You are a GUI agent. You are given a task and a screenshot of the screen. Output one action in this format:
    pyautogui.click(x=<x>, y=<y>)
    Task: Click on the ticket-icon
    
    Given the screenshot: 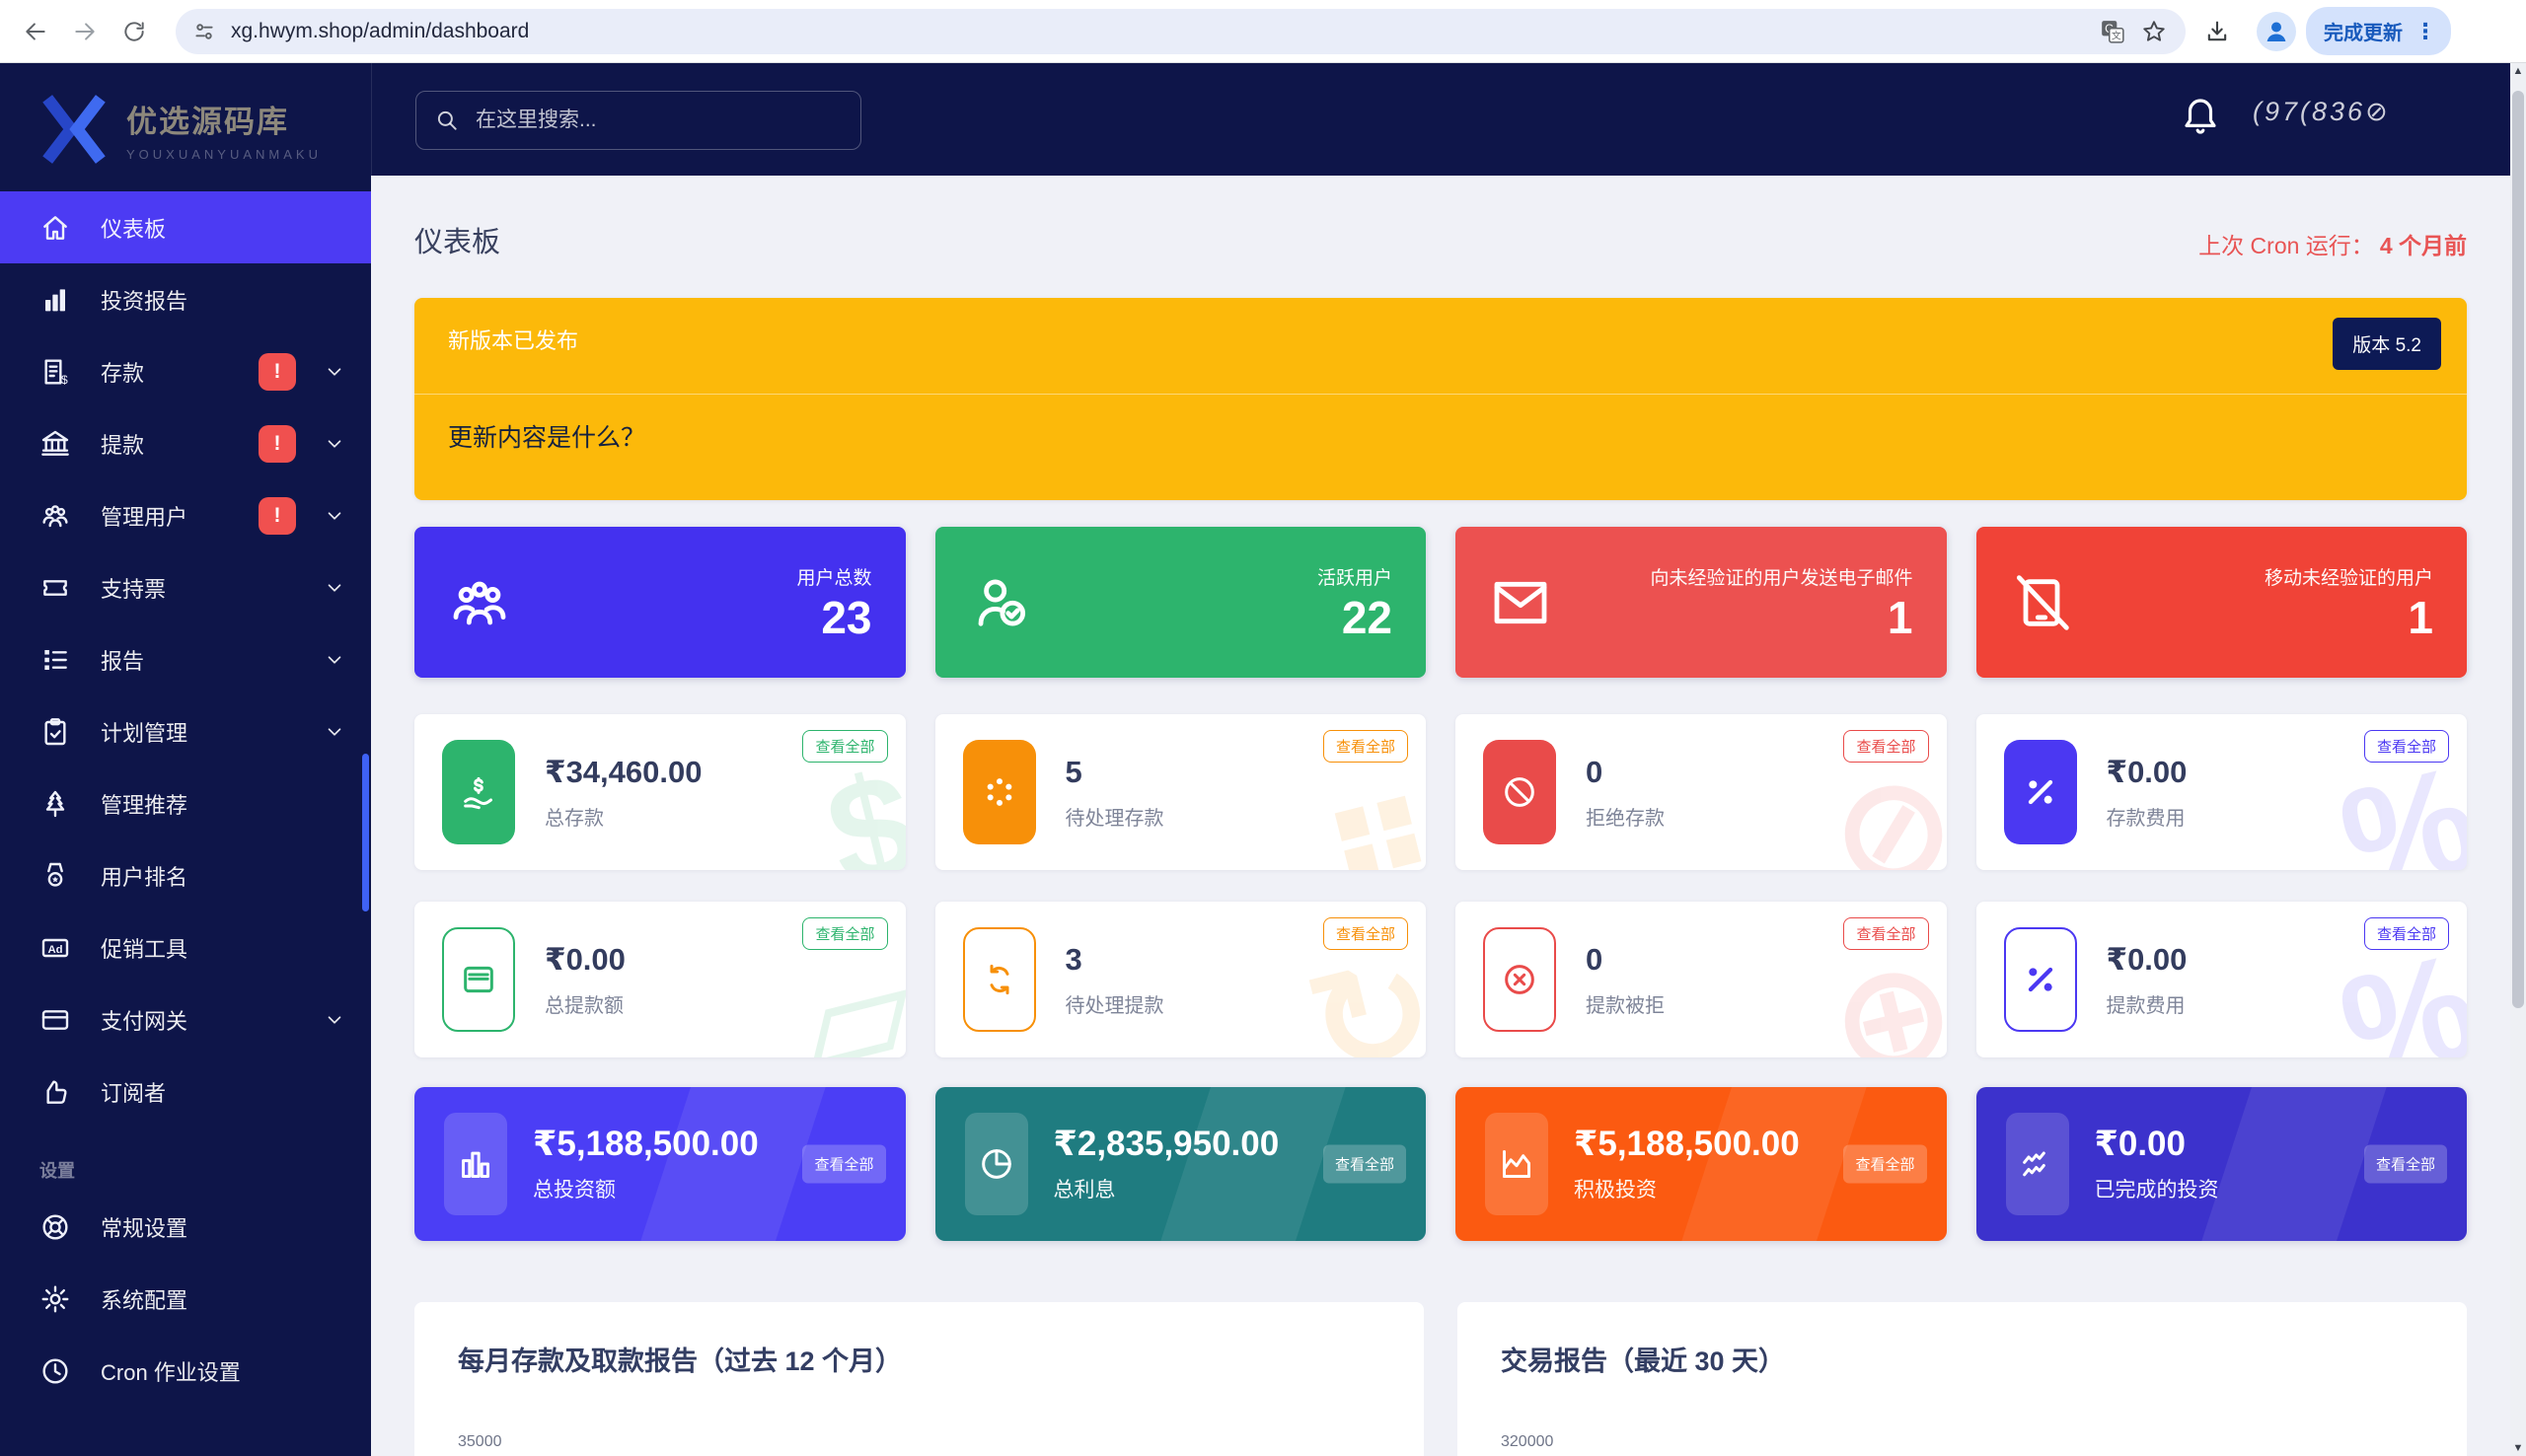 What is the action you would take?
    pyautogui.click(x=55, y=588)
    